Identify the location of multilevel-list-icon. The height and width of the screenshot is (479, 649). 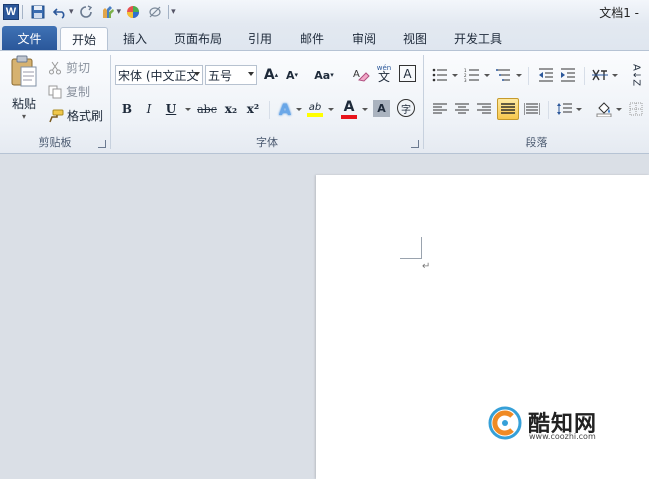
(503, 75).